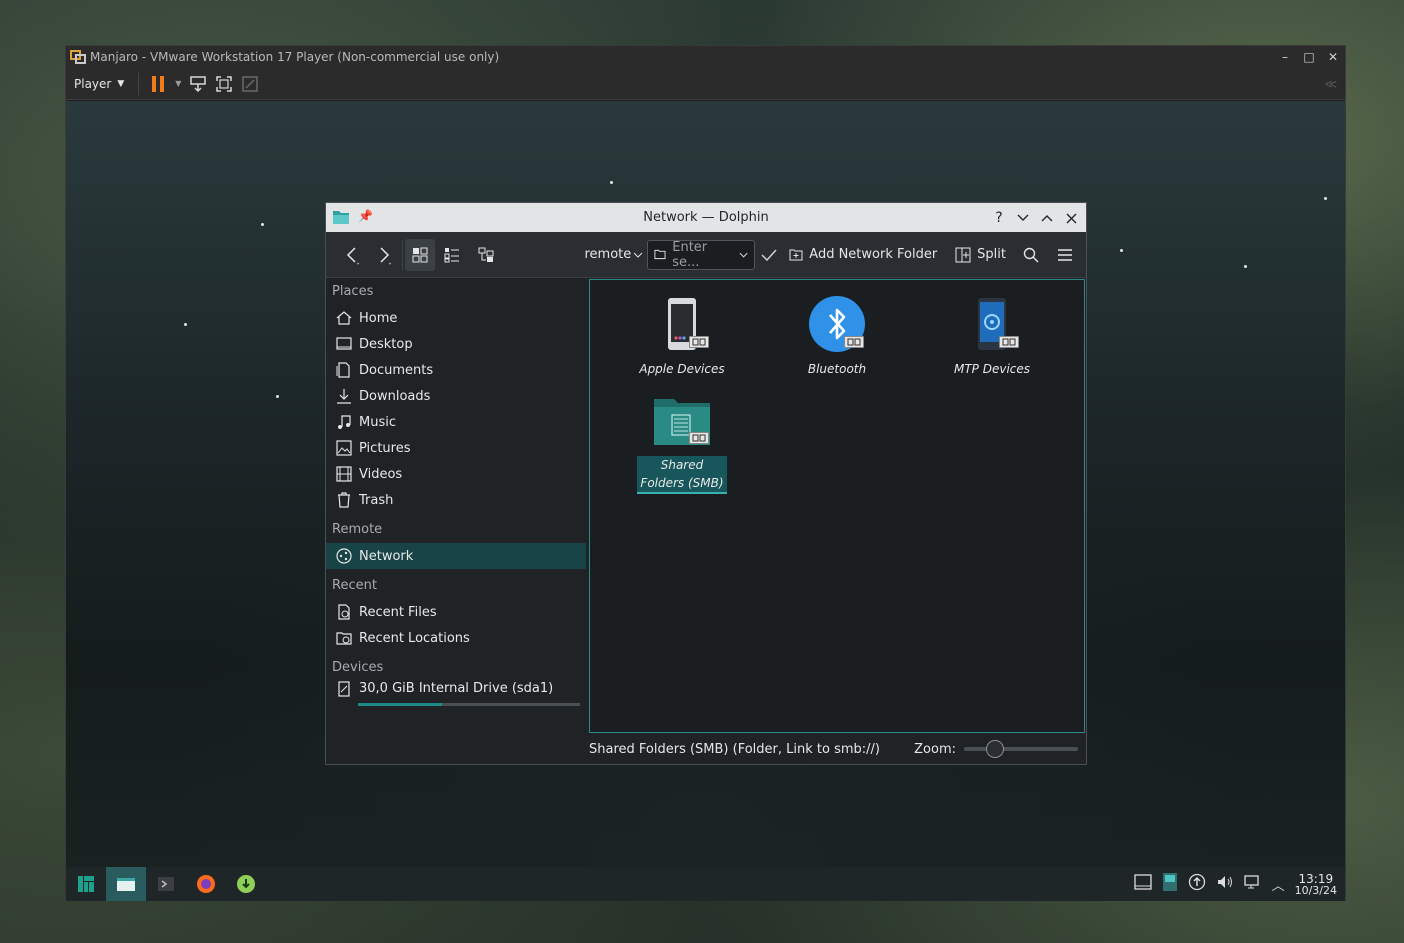 The width and height of the screenshot is (1404, 943). Describe the element at coordinates (1252, 884) in the screenshot. I see `network-status-icon` at that location.